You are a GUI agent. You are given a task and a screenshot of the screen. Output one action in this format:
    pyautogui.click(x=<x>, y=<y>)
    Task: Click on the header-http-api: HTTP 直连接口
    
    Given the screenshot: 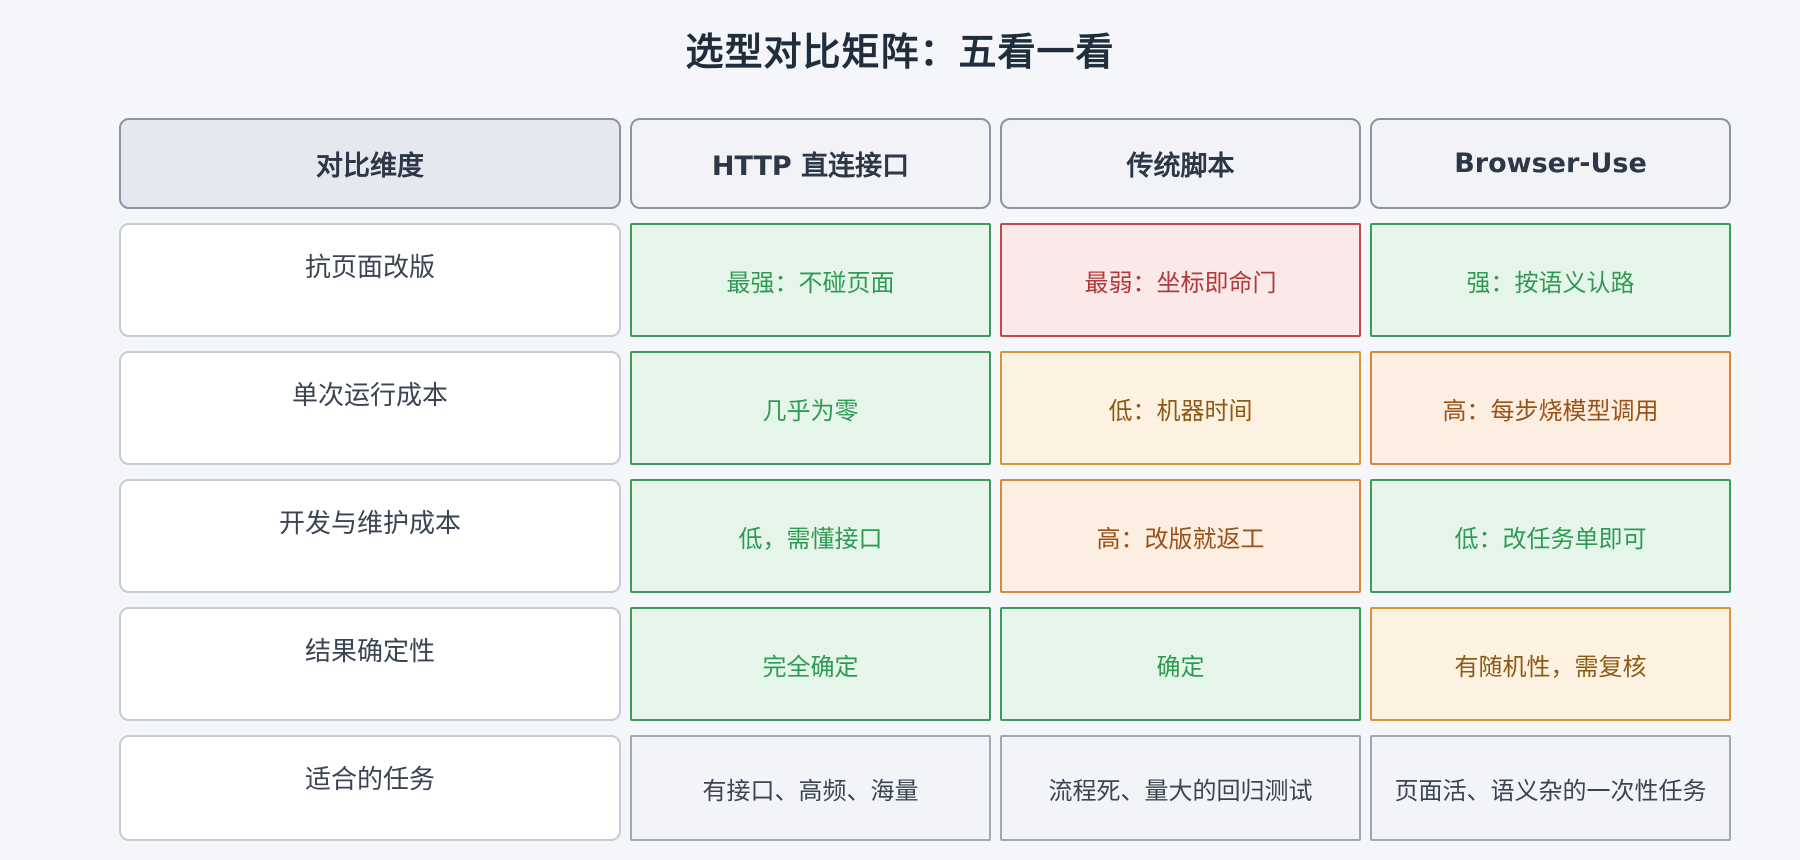 What is the action you would take?
    pyautogui.click(x=810, y=163)
    